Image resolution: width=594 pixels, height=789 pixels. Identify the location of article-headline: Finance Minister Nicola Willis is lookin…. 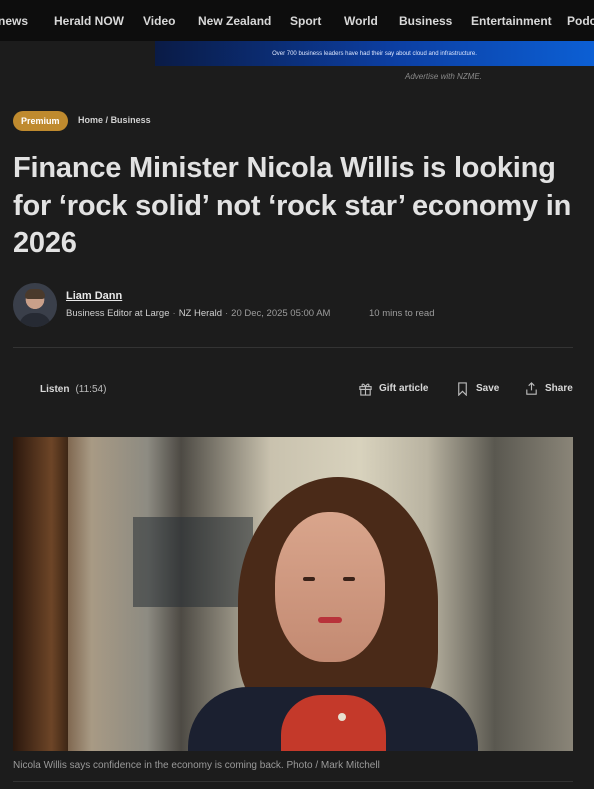
(292, 205).